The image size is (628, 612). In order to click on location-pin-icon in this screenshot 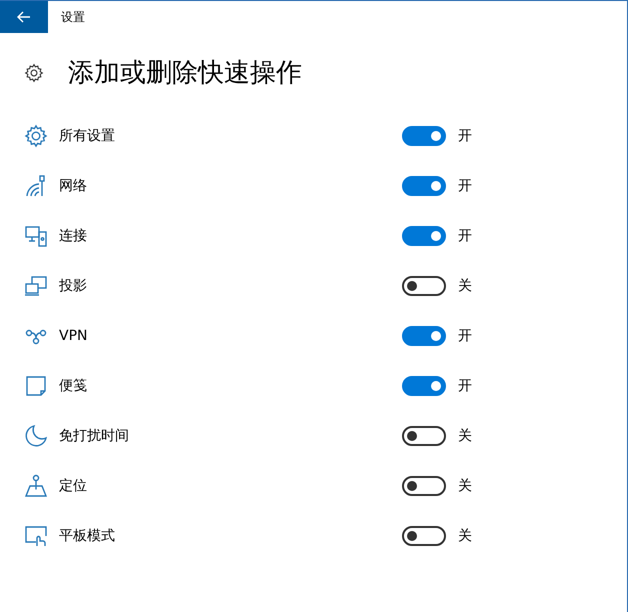, I will do `click(36, 486)`.